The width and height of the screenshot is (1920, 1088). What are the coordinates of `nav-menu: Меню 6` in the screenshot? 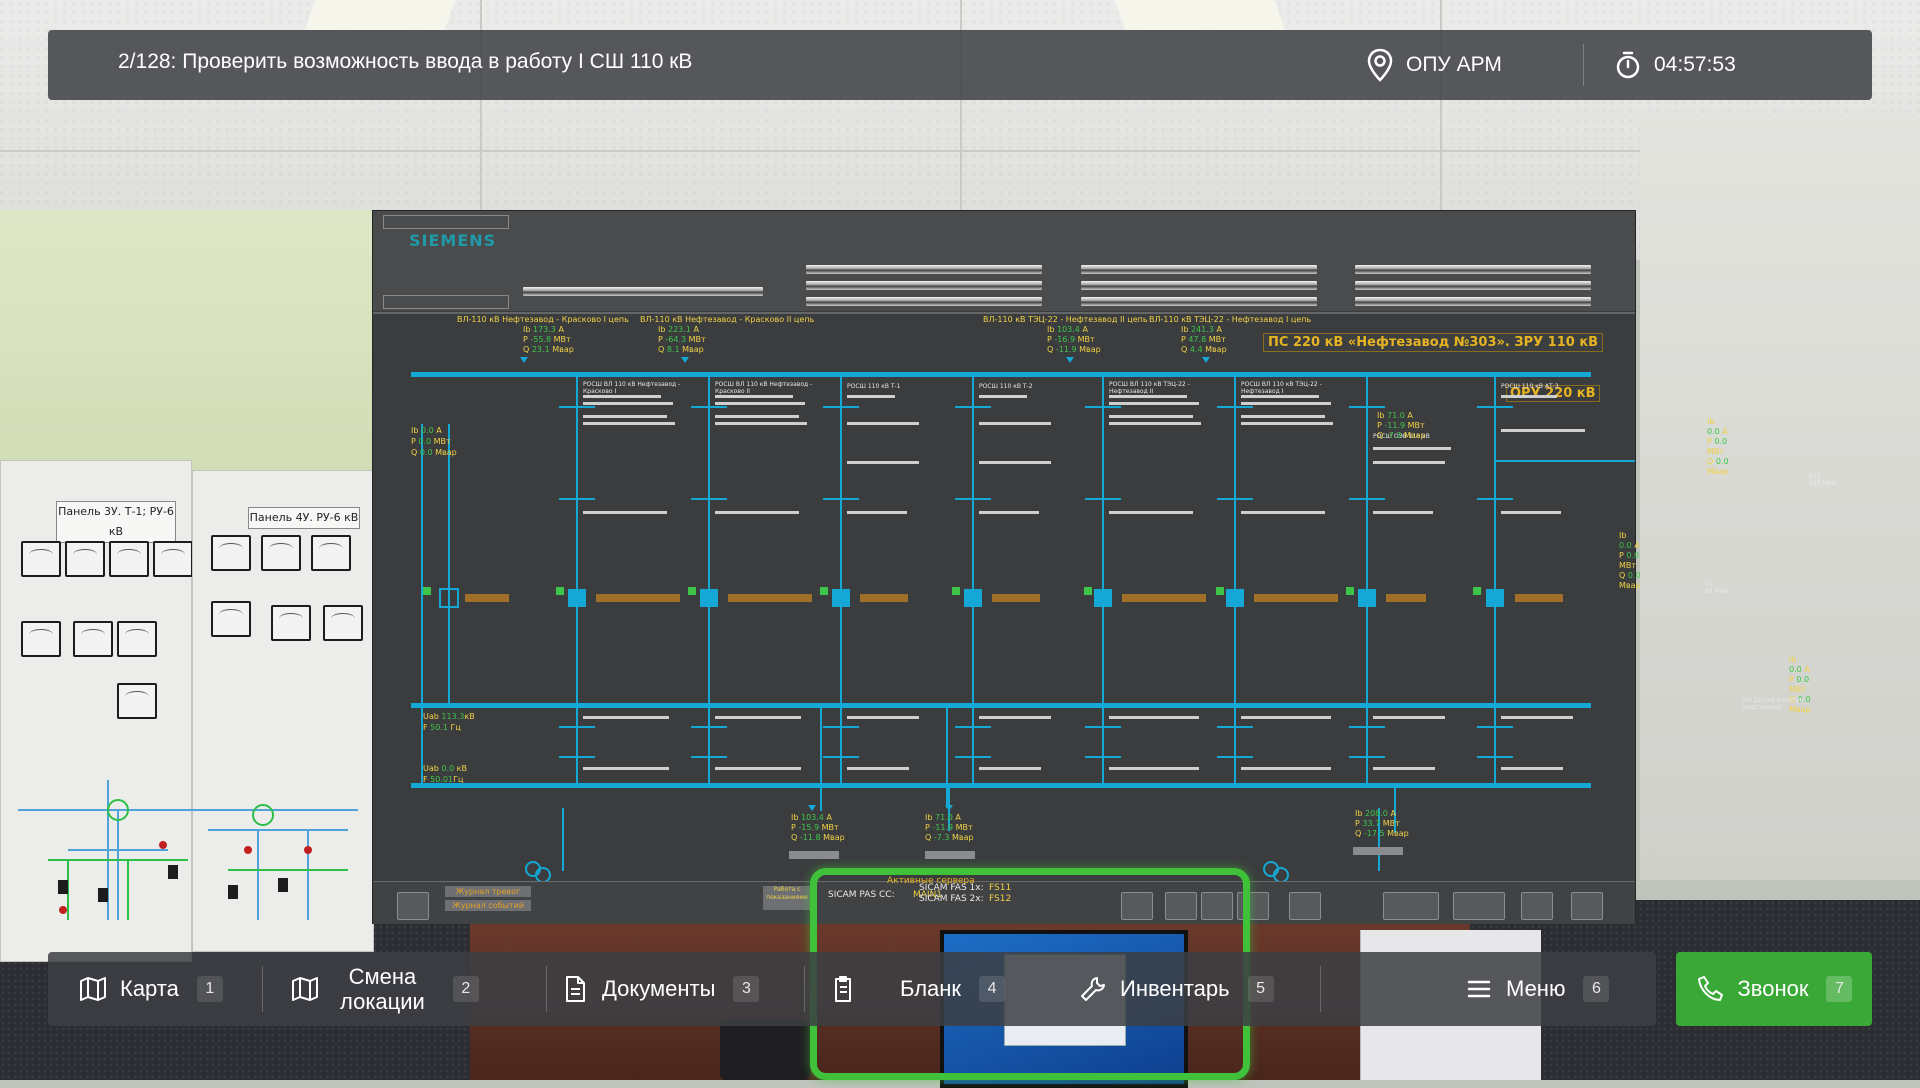 It's located at (1537, 989).